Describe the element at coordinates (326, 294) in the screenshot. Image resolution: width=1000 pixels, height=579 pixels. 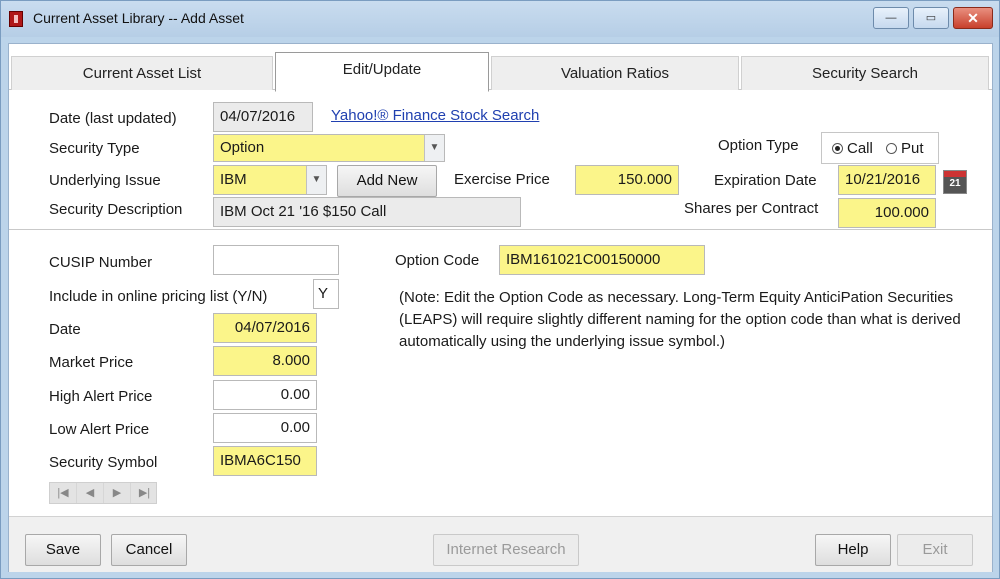
I see `include-pricing-field: Y` at that location.